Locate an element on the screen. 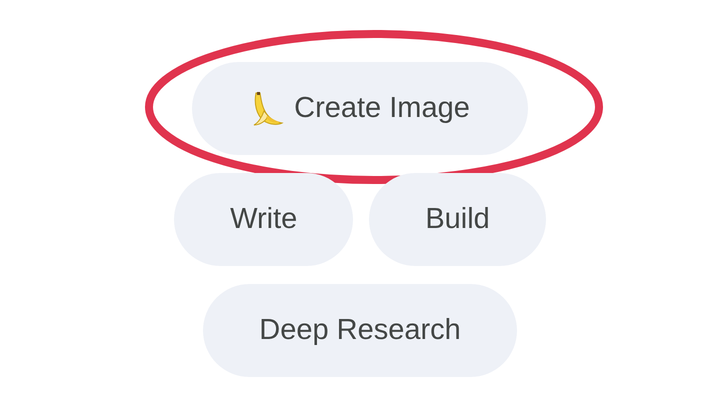  suggestion-chip: Deep Research is located at coordinates (360, 330).